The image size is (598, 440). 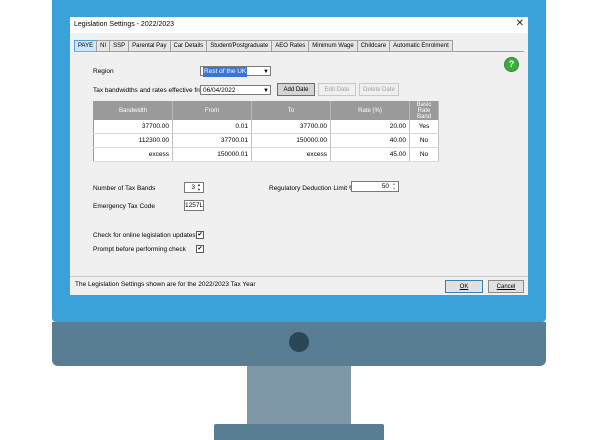 What do you see at coordinates (424, 127) in the screenshot?
I see `cell-basic-rate-band: Yes` at bounding box center [424, 127].